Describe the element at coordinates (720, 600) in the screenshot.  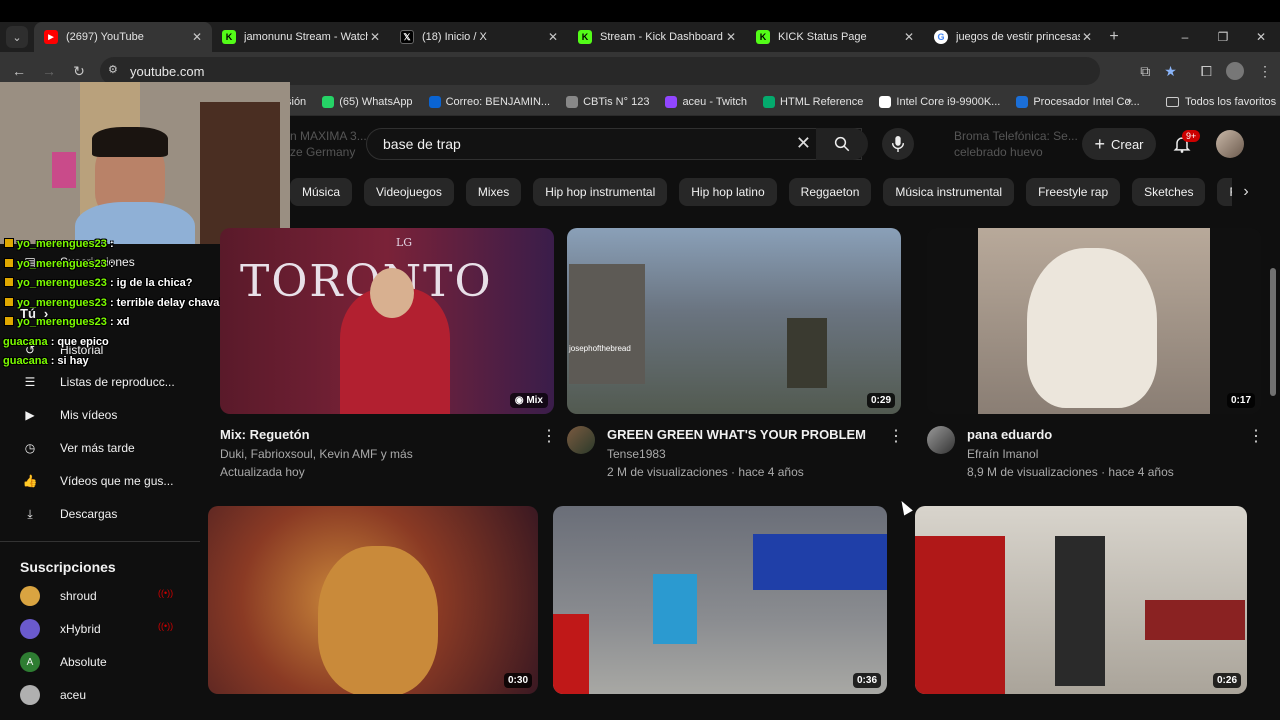
I see `video-thumbnail-5: 0:36` at that location.